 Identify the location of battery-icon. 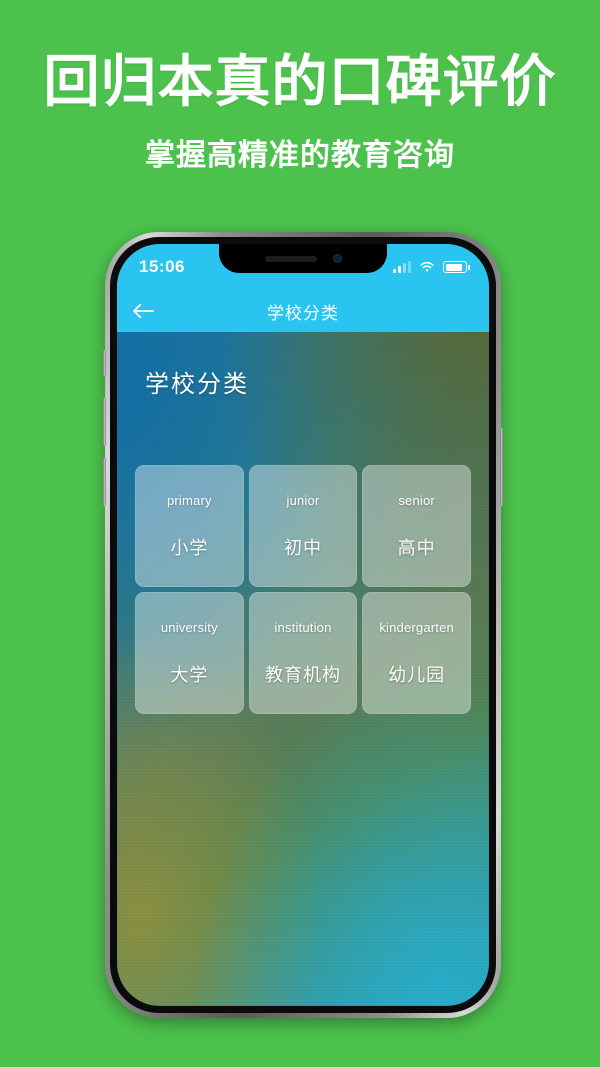
(456, 267).